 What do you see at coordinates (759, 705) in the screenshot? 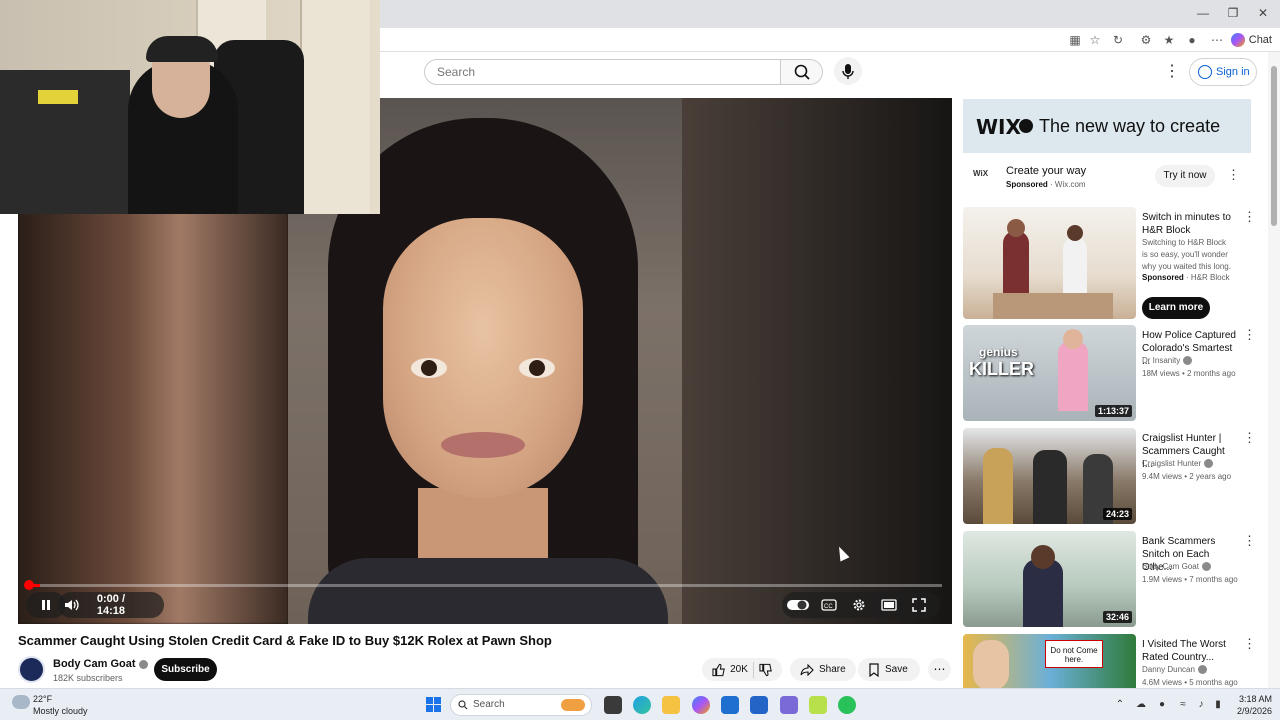
I see `editor-app-icon` at bounding box center [759, 705].